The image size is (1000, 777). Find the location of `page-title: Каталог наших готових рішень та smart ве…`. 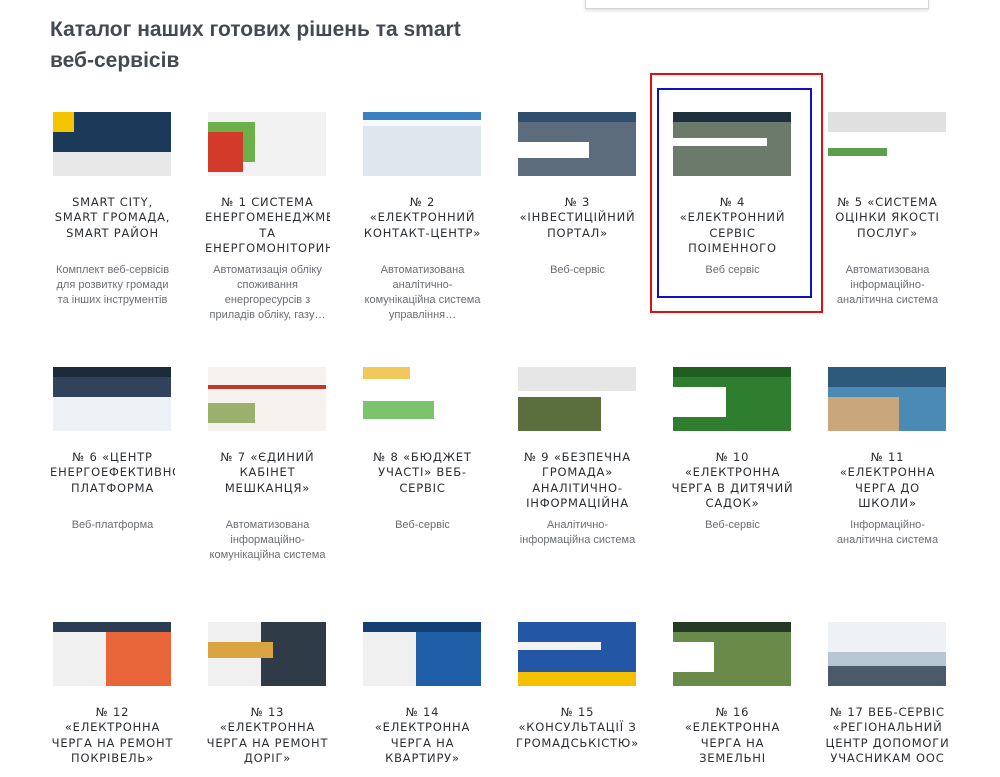

page-title: Каталог наших готових рішень та smart ве… is located at coordinates (255, 45).